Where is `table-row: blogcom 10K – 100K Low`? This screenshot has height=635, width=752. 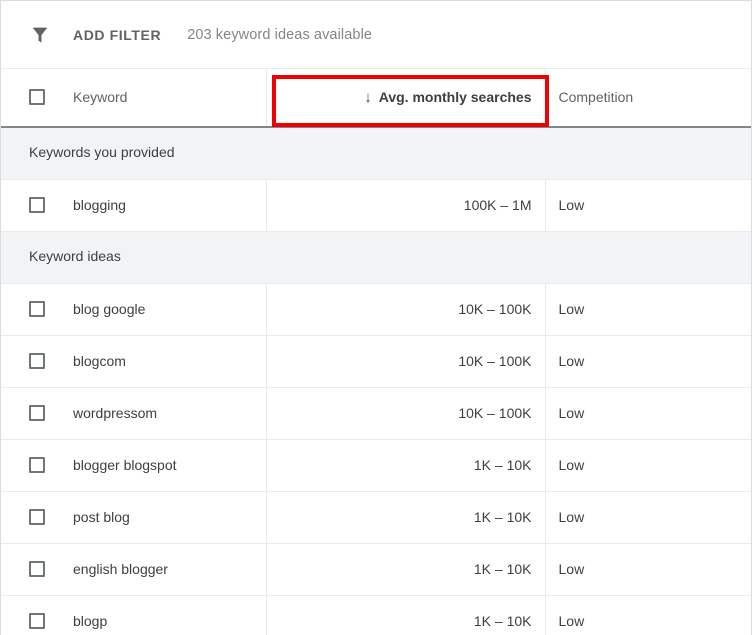 table-row: blogcom 10K – 100K Low is located at coordinates (376, 361).